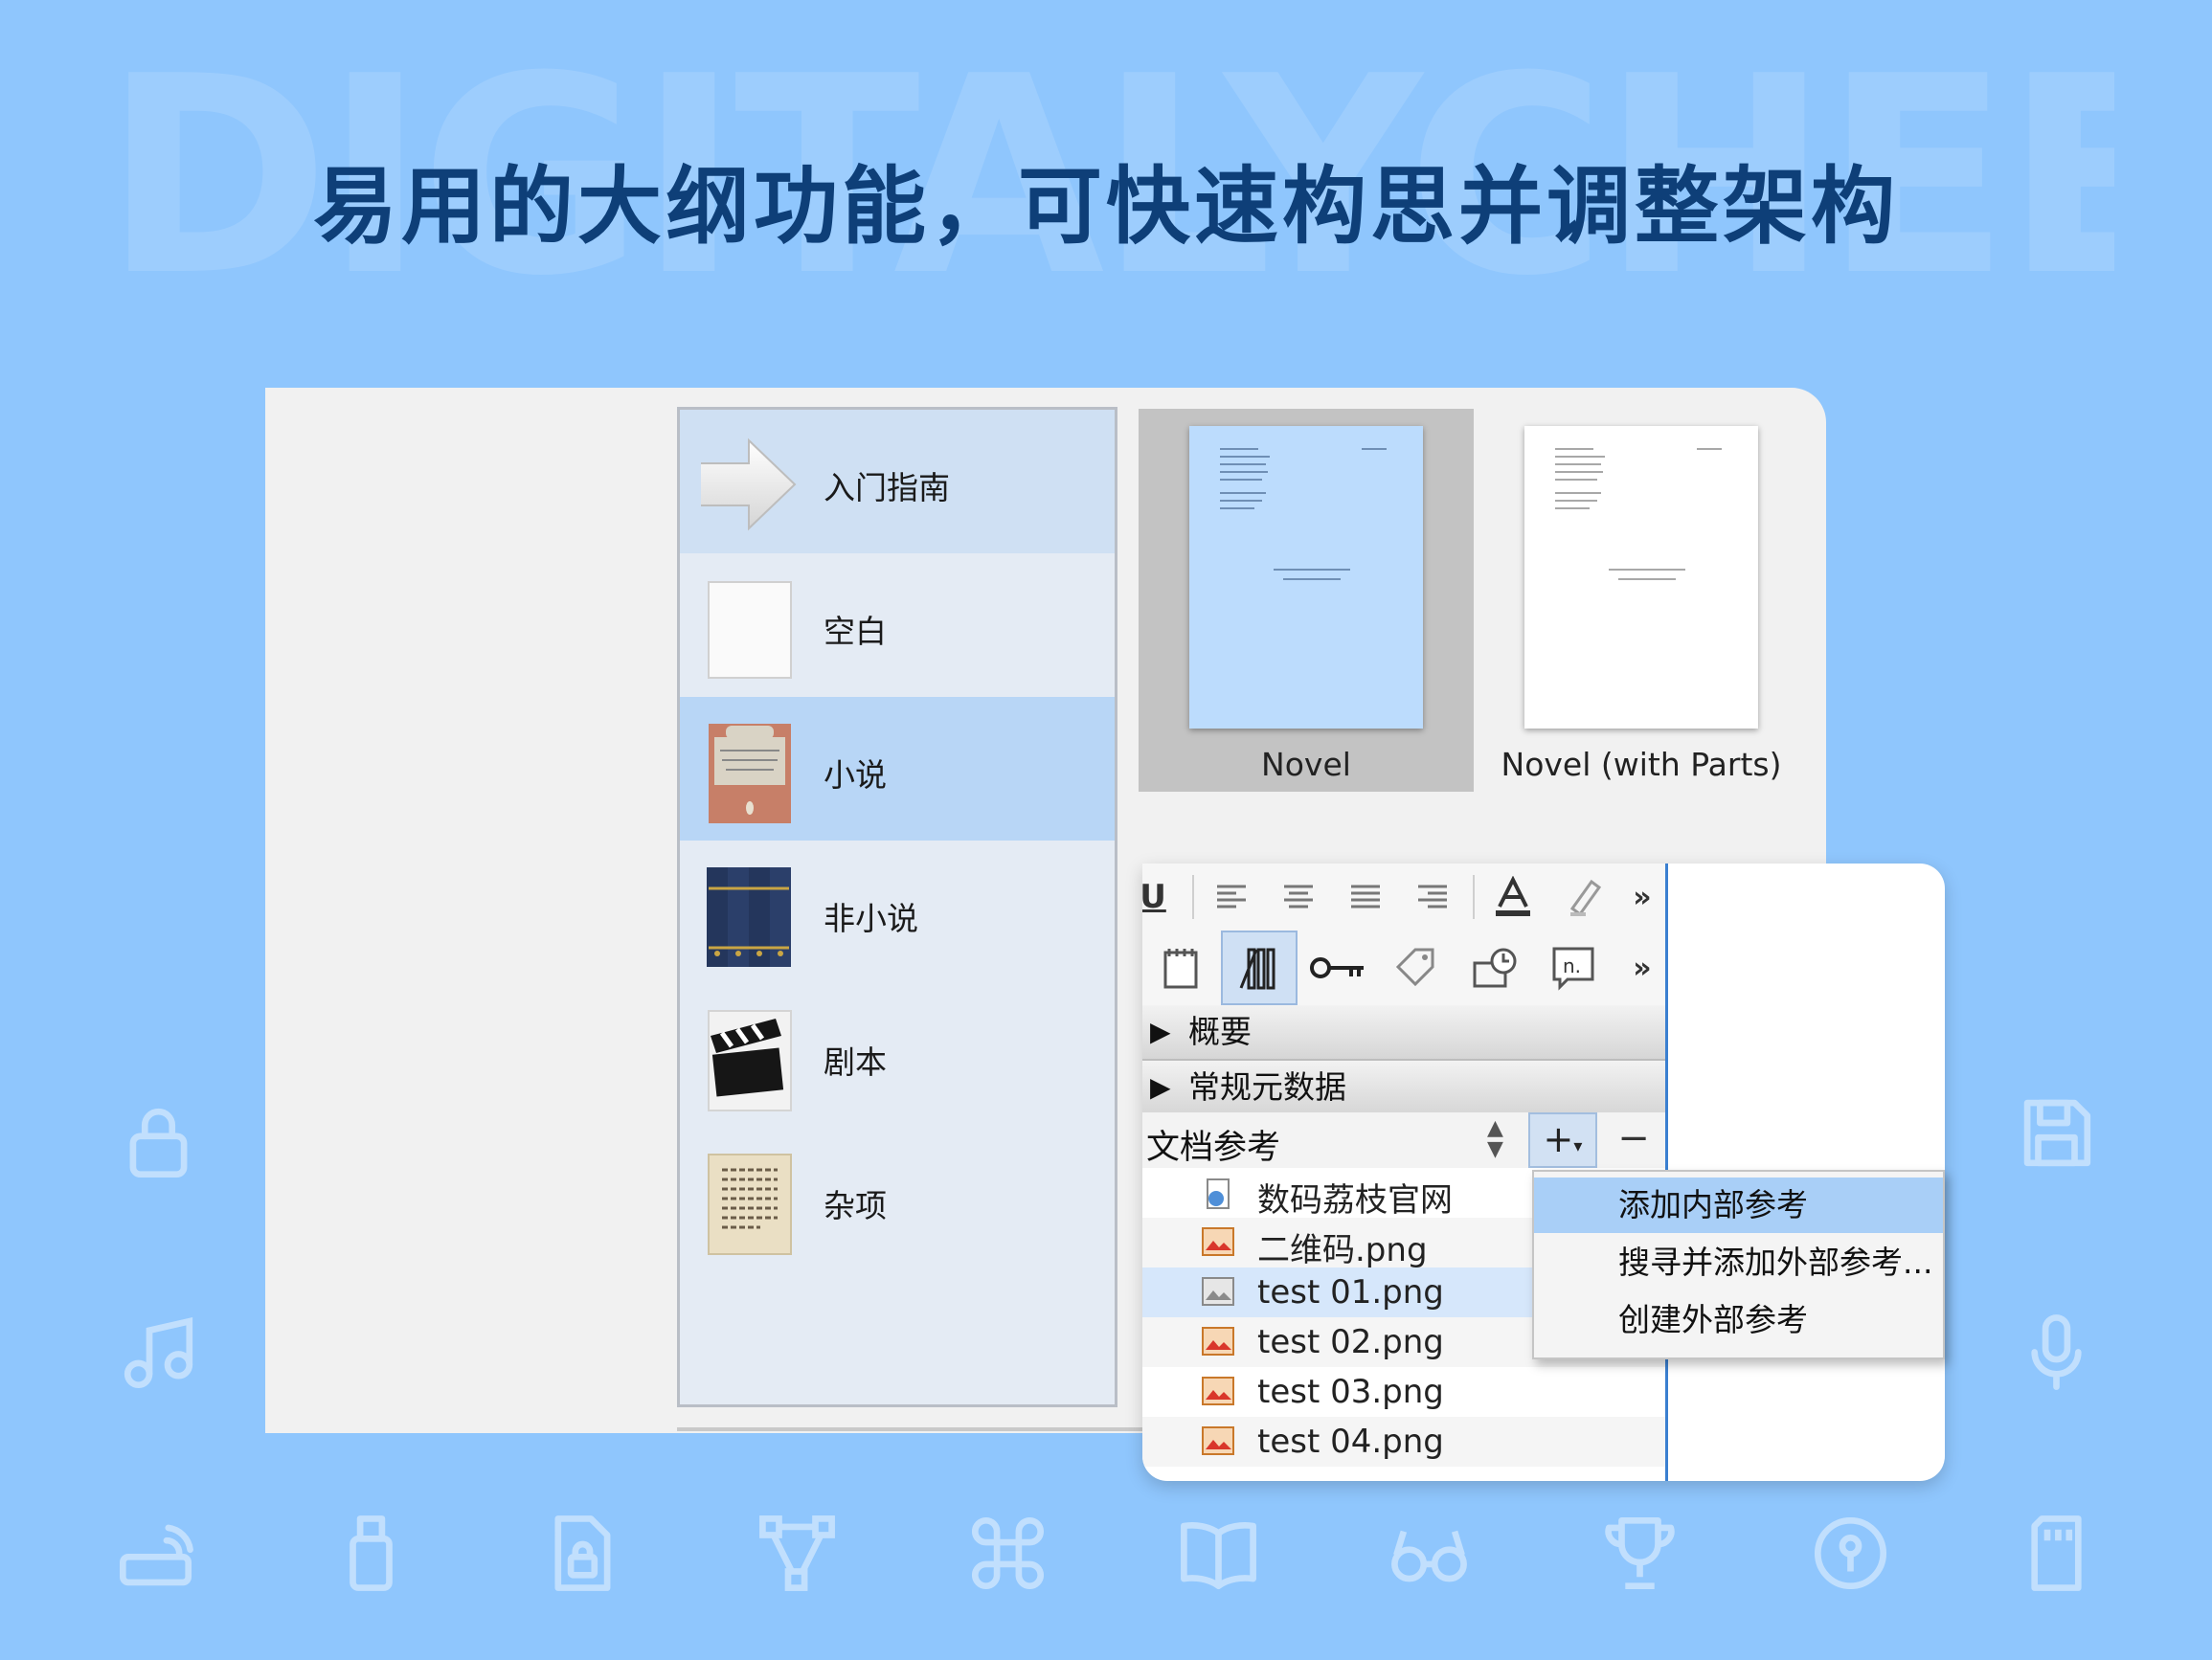 The width and height of the screenshot is (2212, 1660). I want to click on key-icon, so click(1337, 968).